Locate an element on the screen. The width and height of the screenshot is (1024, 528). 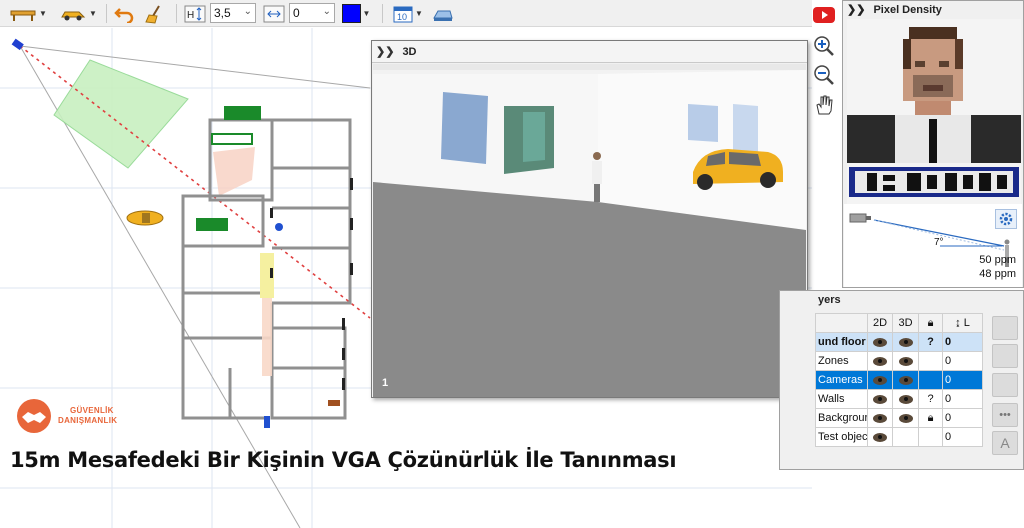
layer-add-button is located at coordinates (1005, 385).